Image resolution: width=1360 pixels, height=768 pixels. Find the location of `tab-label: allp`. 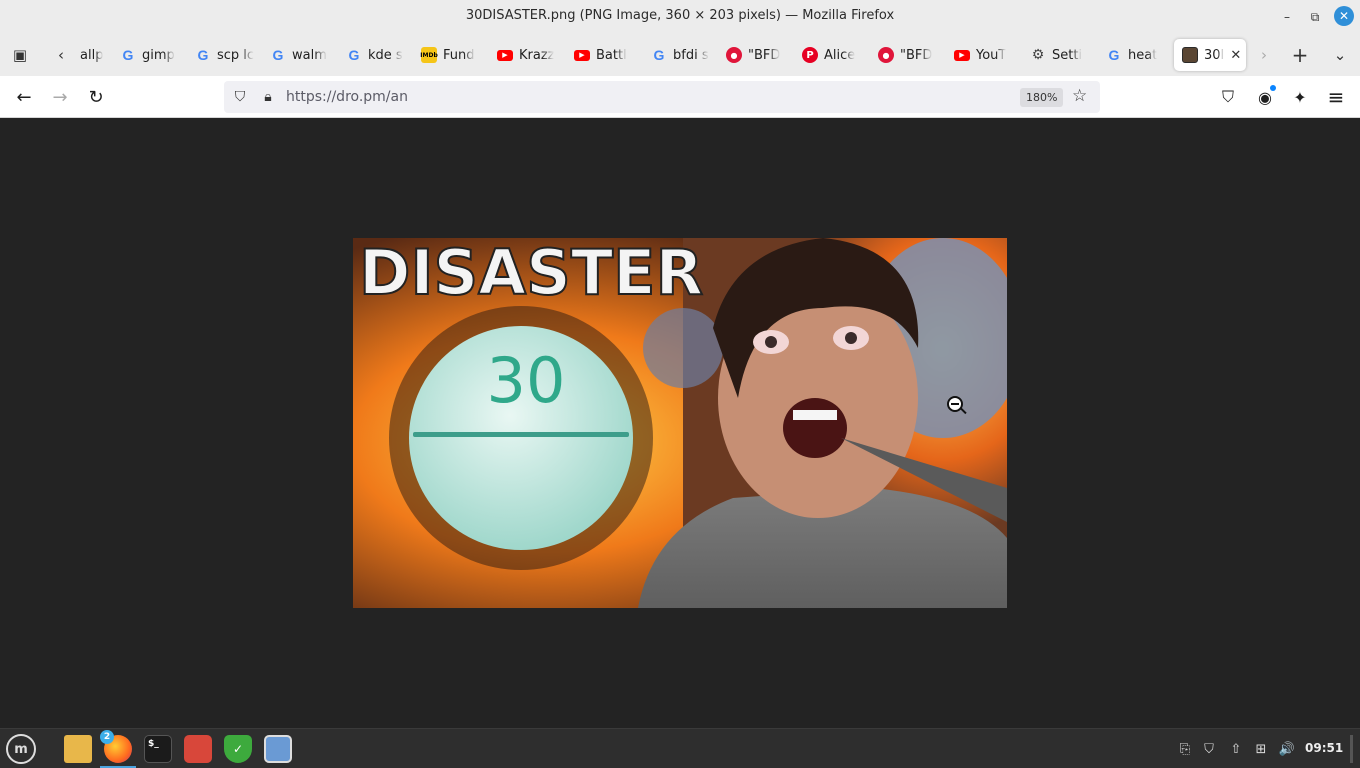

tab-label: allp is located at coordinates (92, 55).